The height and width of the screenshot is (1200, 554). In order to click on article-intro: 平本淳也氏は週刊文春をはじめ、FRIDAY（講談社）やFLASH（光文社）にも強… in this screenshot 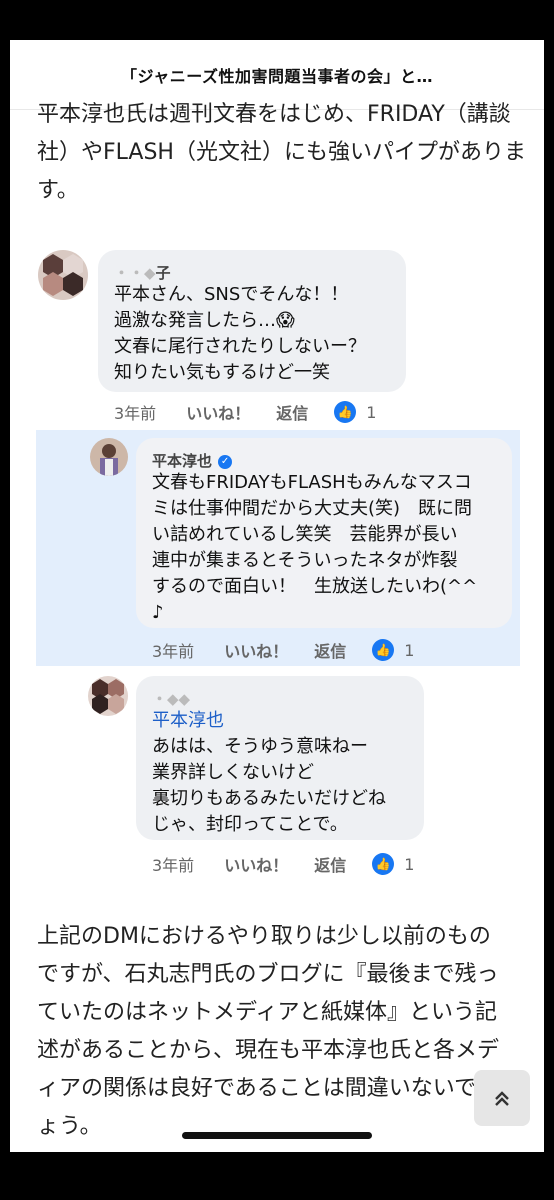, I will do `click(281, 152)`.